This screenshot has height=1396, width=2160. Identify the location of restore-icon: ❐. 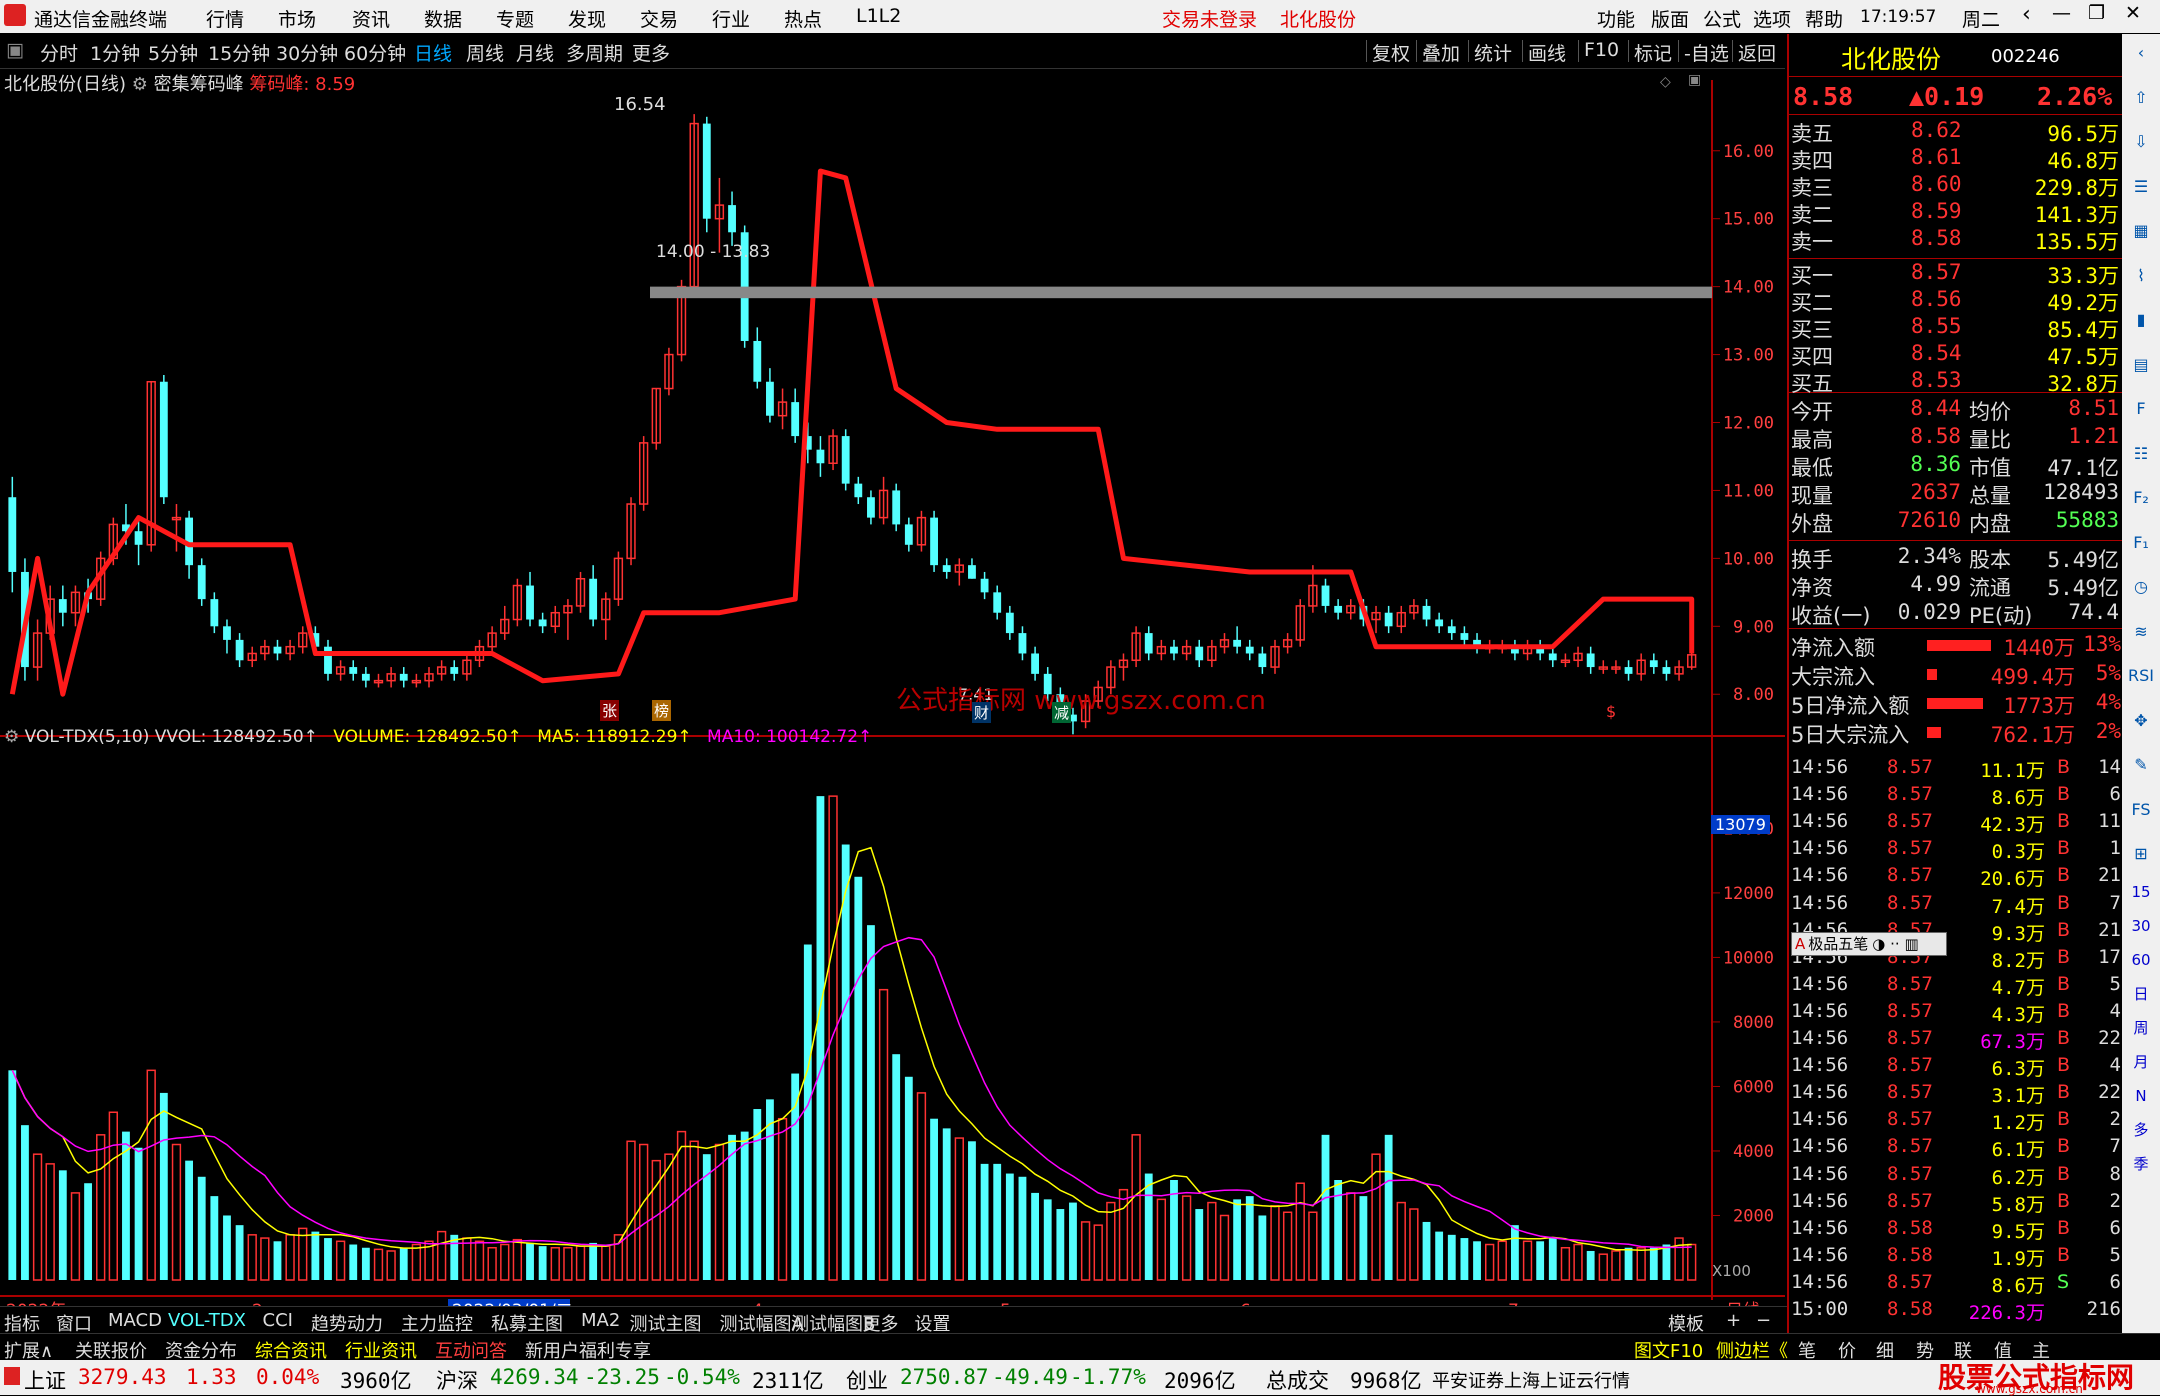
(2096, 13).